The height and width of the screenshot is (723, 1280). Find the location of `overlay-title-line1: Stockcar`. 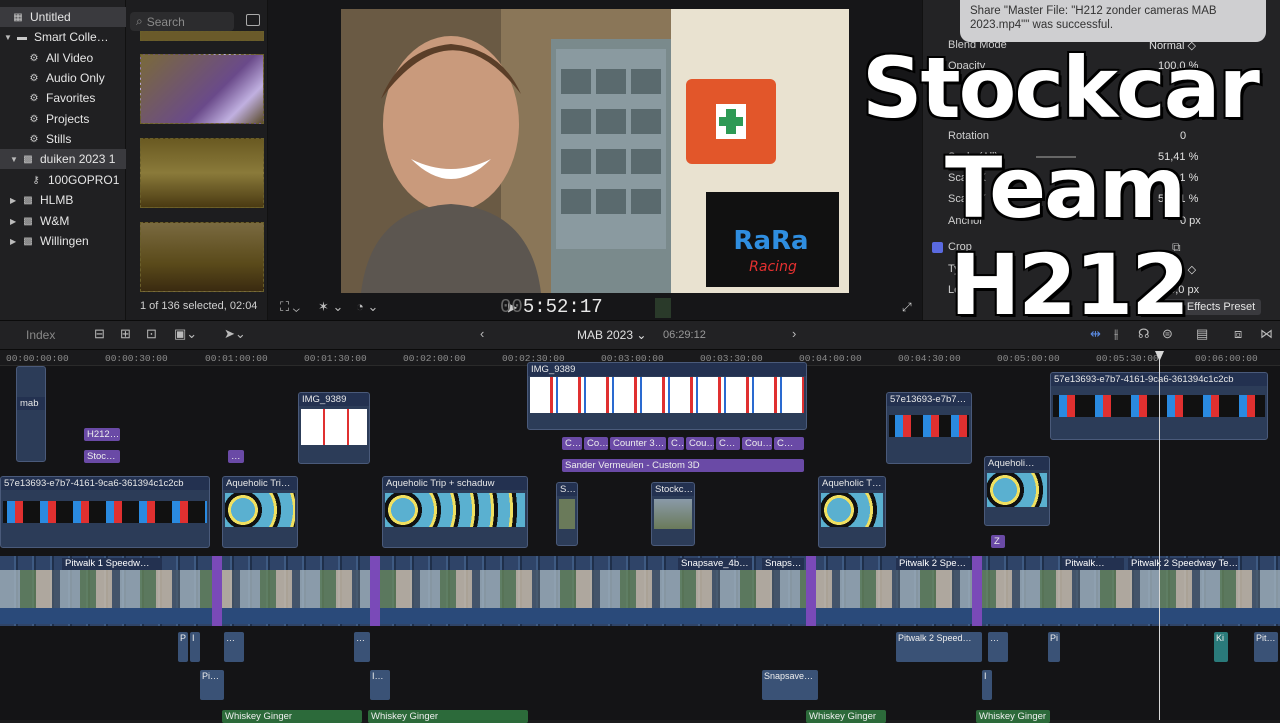

overlay-title-line1: Stockcar is located at coordinates (1061, 88).